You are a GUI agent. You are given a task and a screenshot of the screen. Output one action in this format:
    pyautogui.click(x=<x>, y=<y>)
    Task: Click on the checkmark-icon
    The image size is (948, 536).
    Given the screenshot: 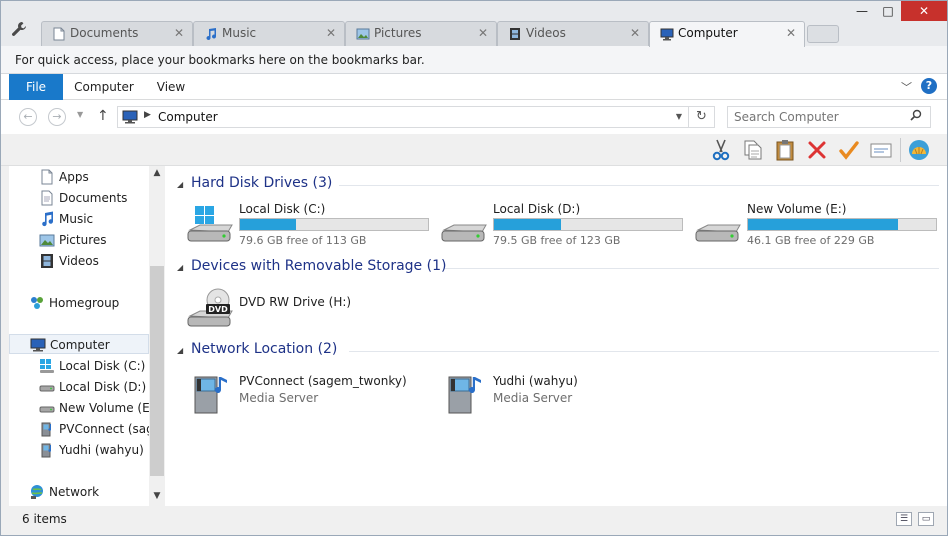 What is the action you would take?
    pyautogui.click(x=849, y=150)
    